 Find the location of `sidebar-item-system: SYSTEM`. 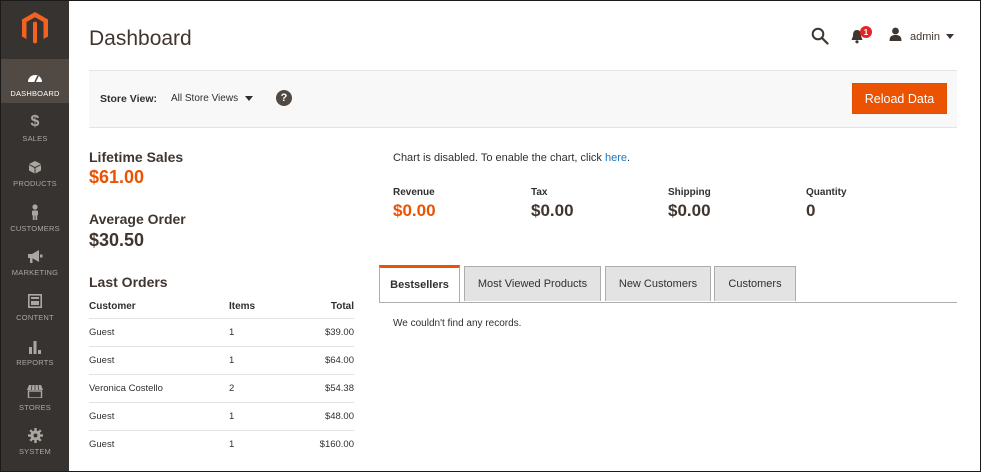

sidebar-item-system: SYSTEM is located at coordinates (35, 439).